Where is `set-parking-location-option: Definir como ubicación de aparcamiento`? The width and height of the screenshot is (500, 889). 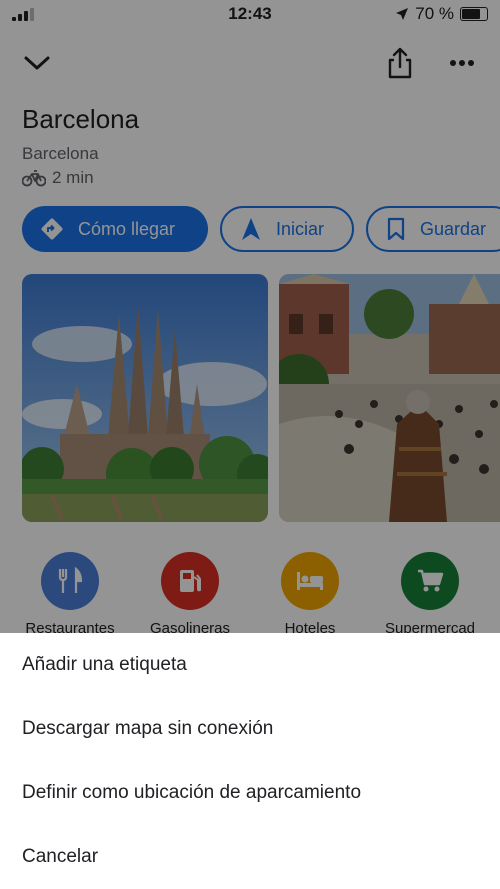
set-parking-location-option: Definir como ubicación de aparcamiento is located at coordinates (191, 793).